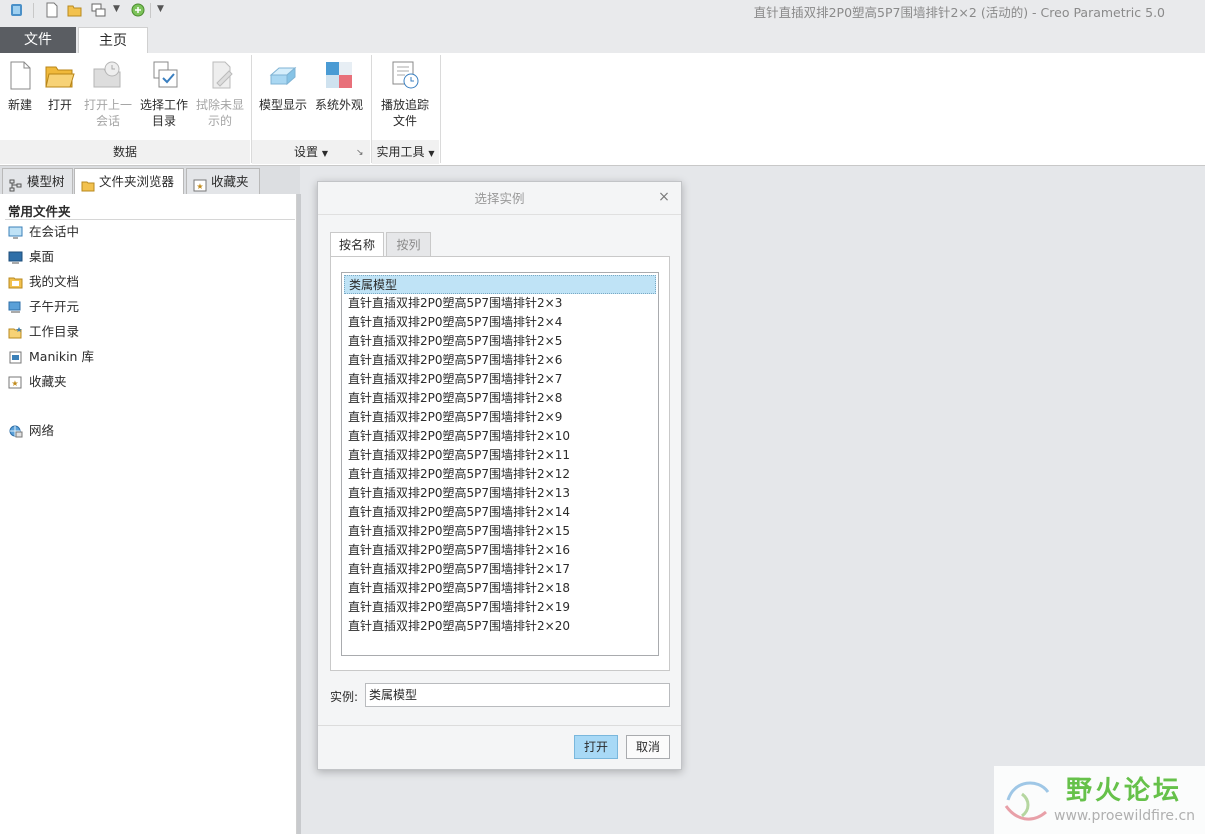 This screenshot has width=1205, height=834. What do you see at coordinates (405, 75) in the screenshot?
I see `play-trail-icon` at bounding box center [405, 75].